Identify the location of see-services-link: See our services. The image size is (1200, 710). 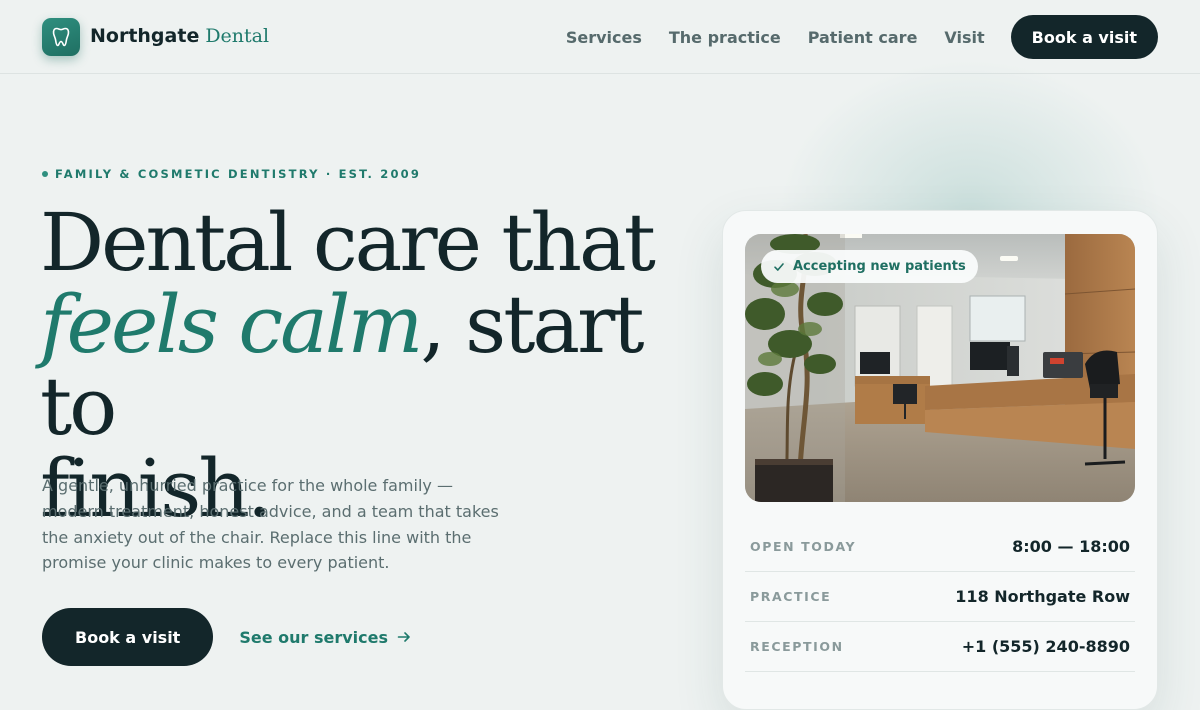
(325, 637).